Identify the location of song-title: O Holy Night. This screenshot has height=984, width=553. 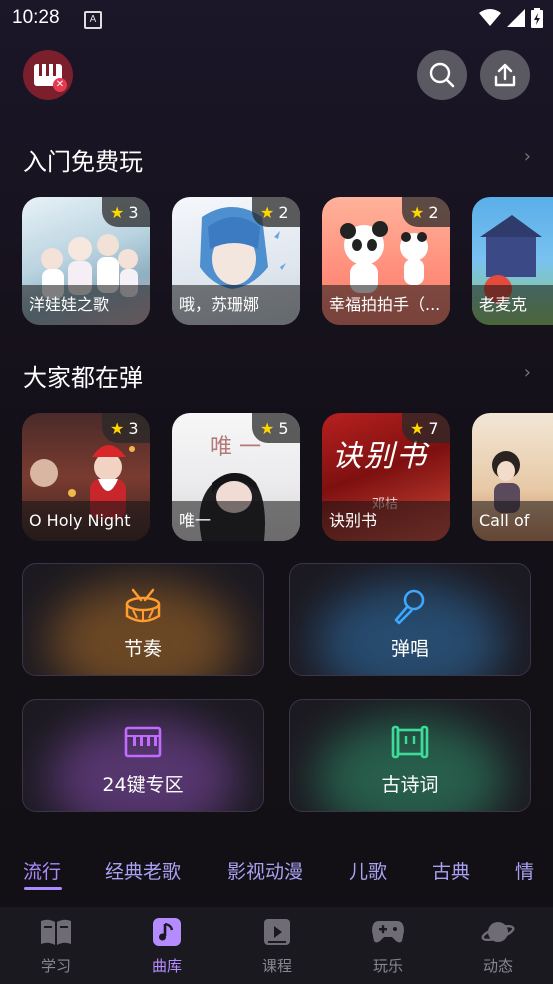
(86, 521).